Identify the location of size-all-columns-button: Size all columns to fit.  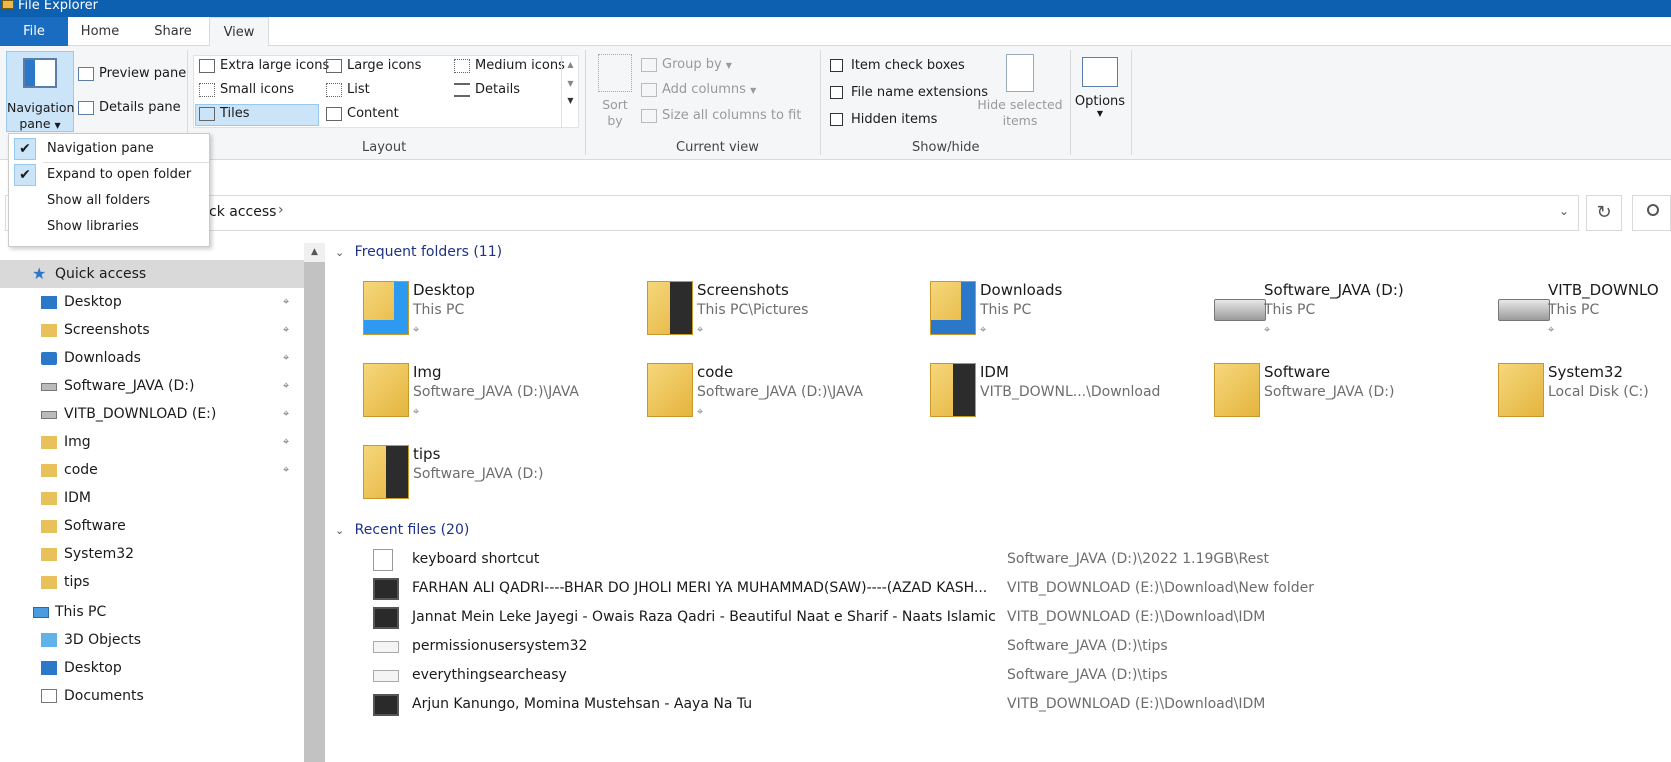
(721, 115).